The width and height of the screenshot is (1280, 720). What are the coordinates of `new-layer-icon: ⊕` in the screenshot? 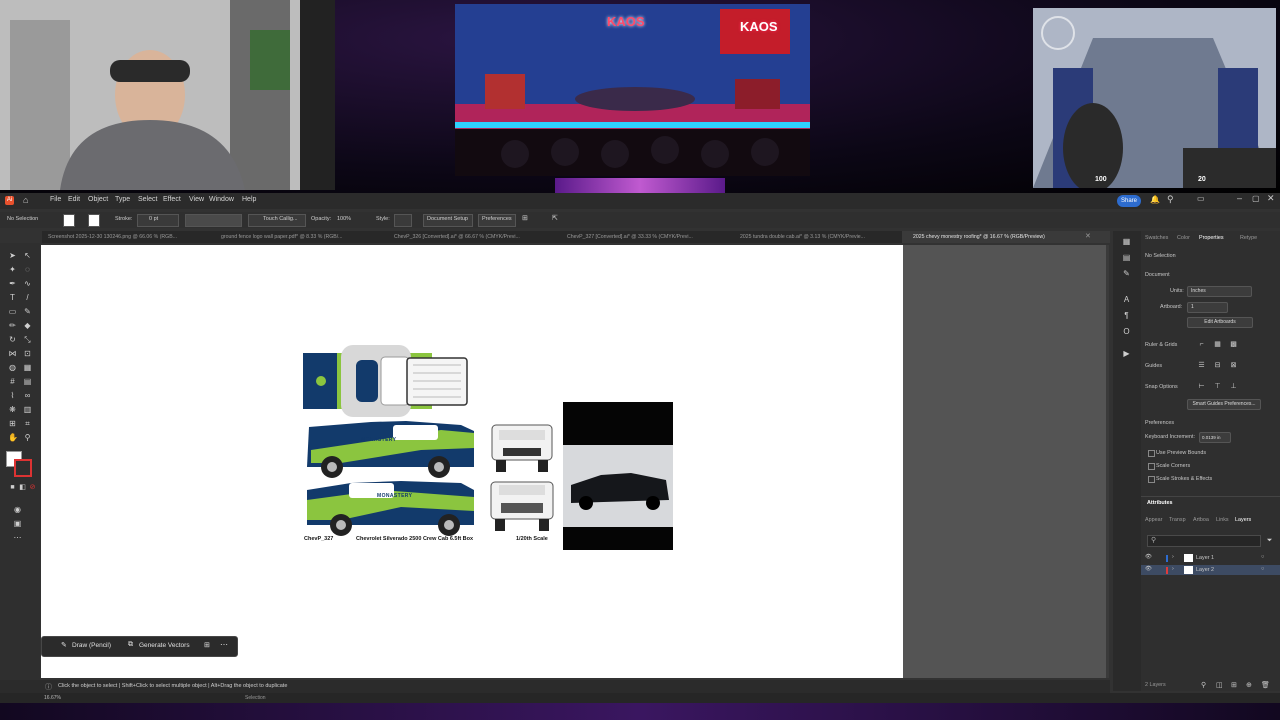 It's located at (1249, 685).